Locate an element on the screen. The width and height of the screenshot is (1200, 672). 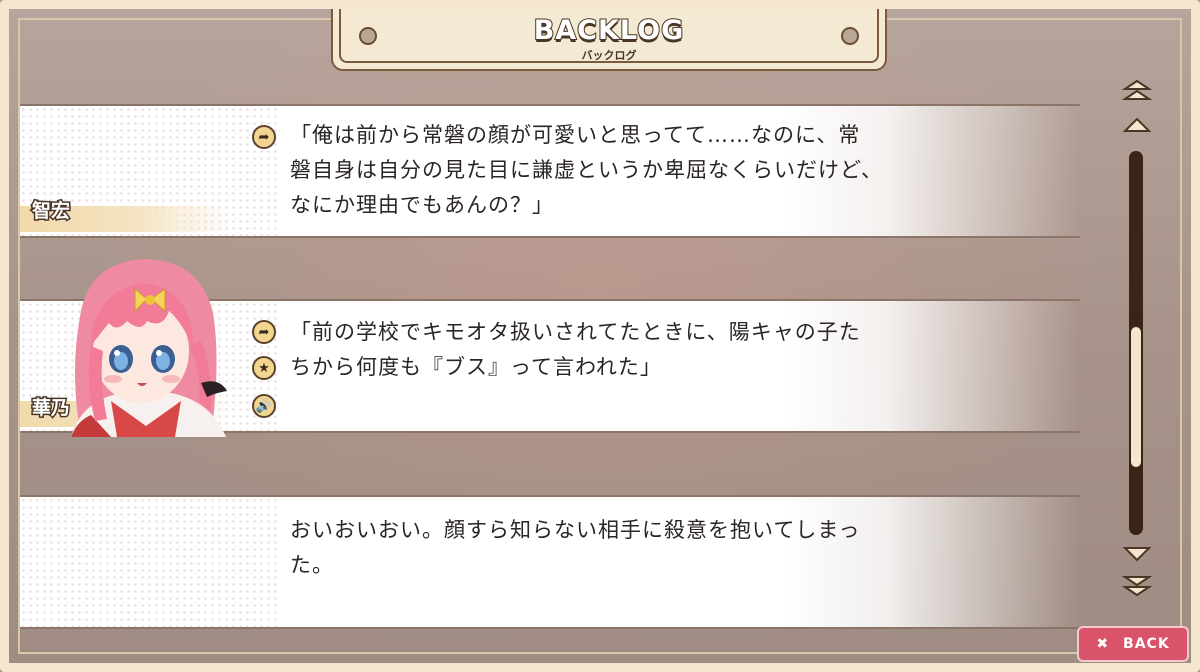
close-icon: ✖ is located at coordinates (1103, 644).